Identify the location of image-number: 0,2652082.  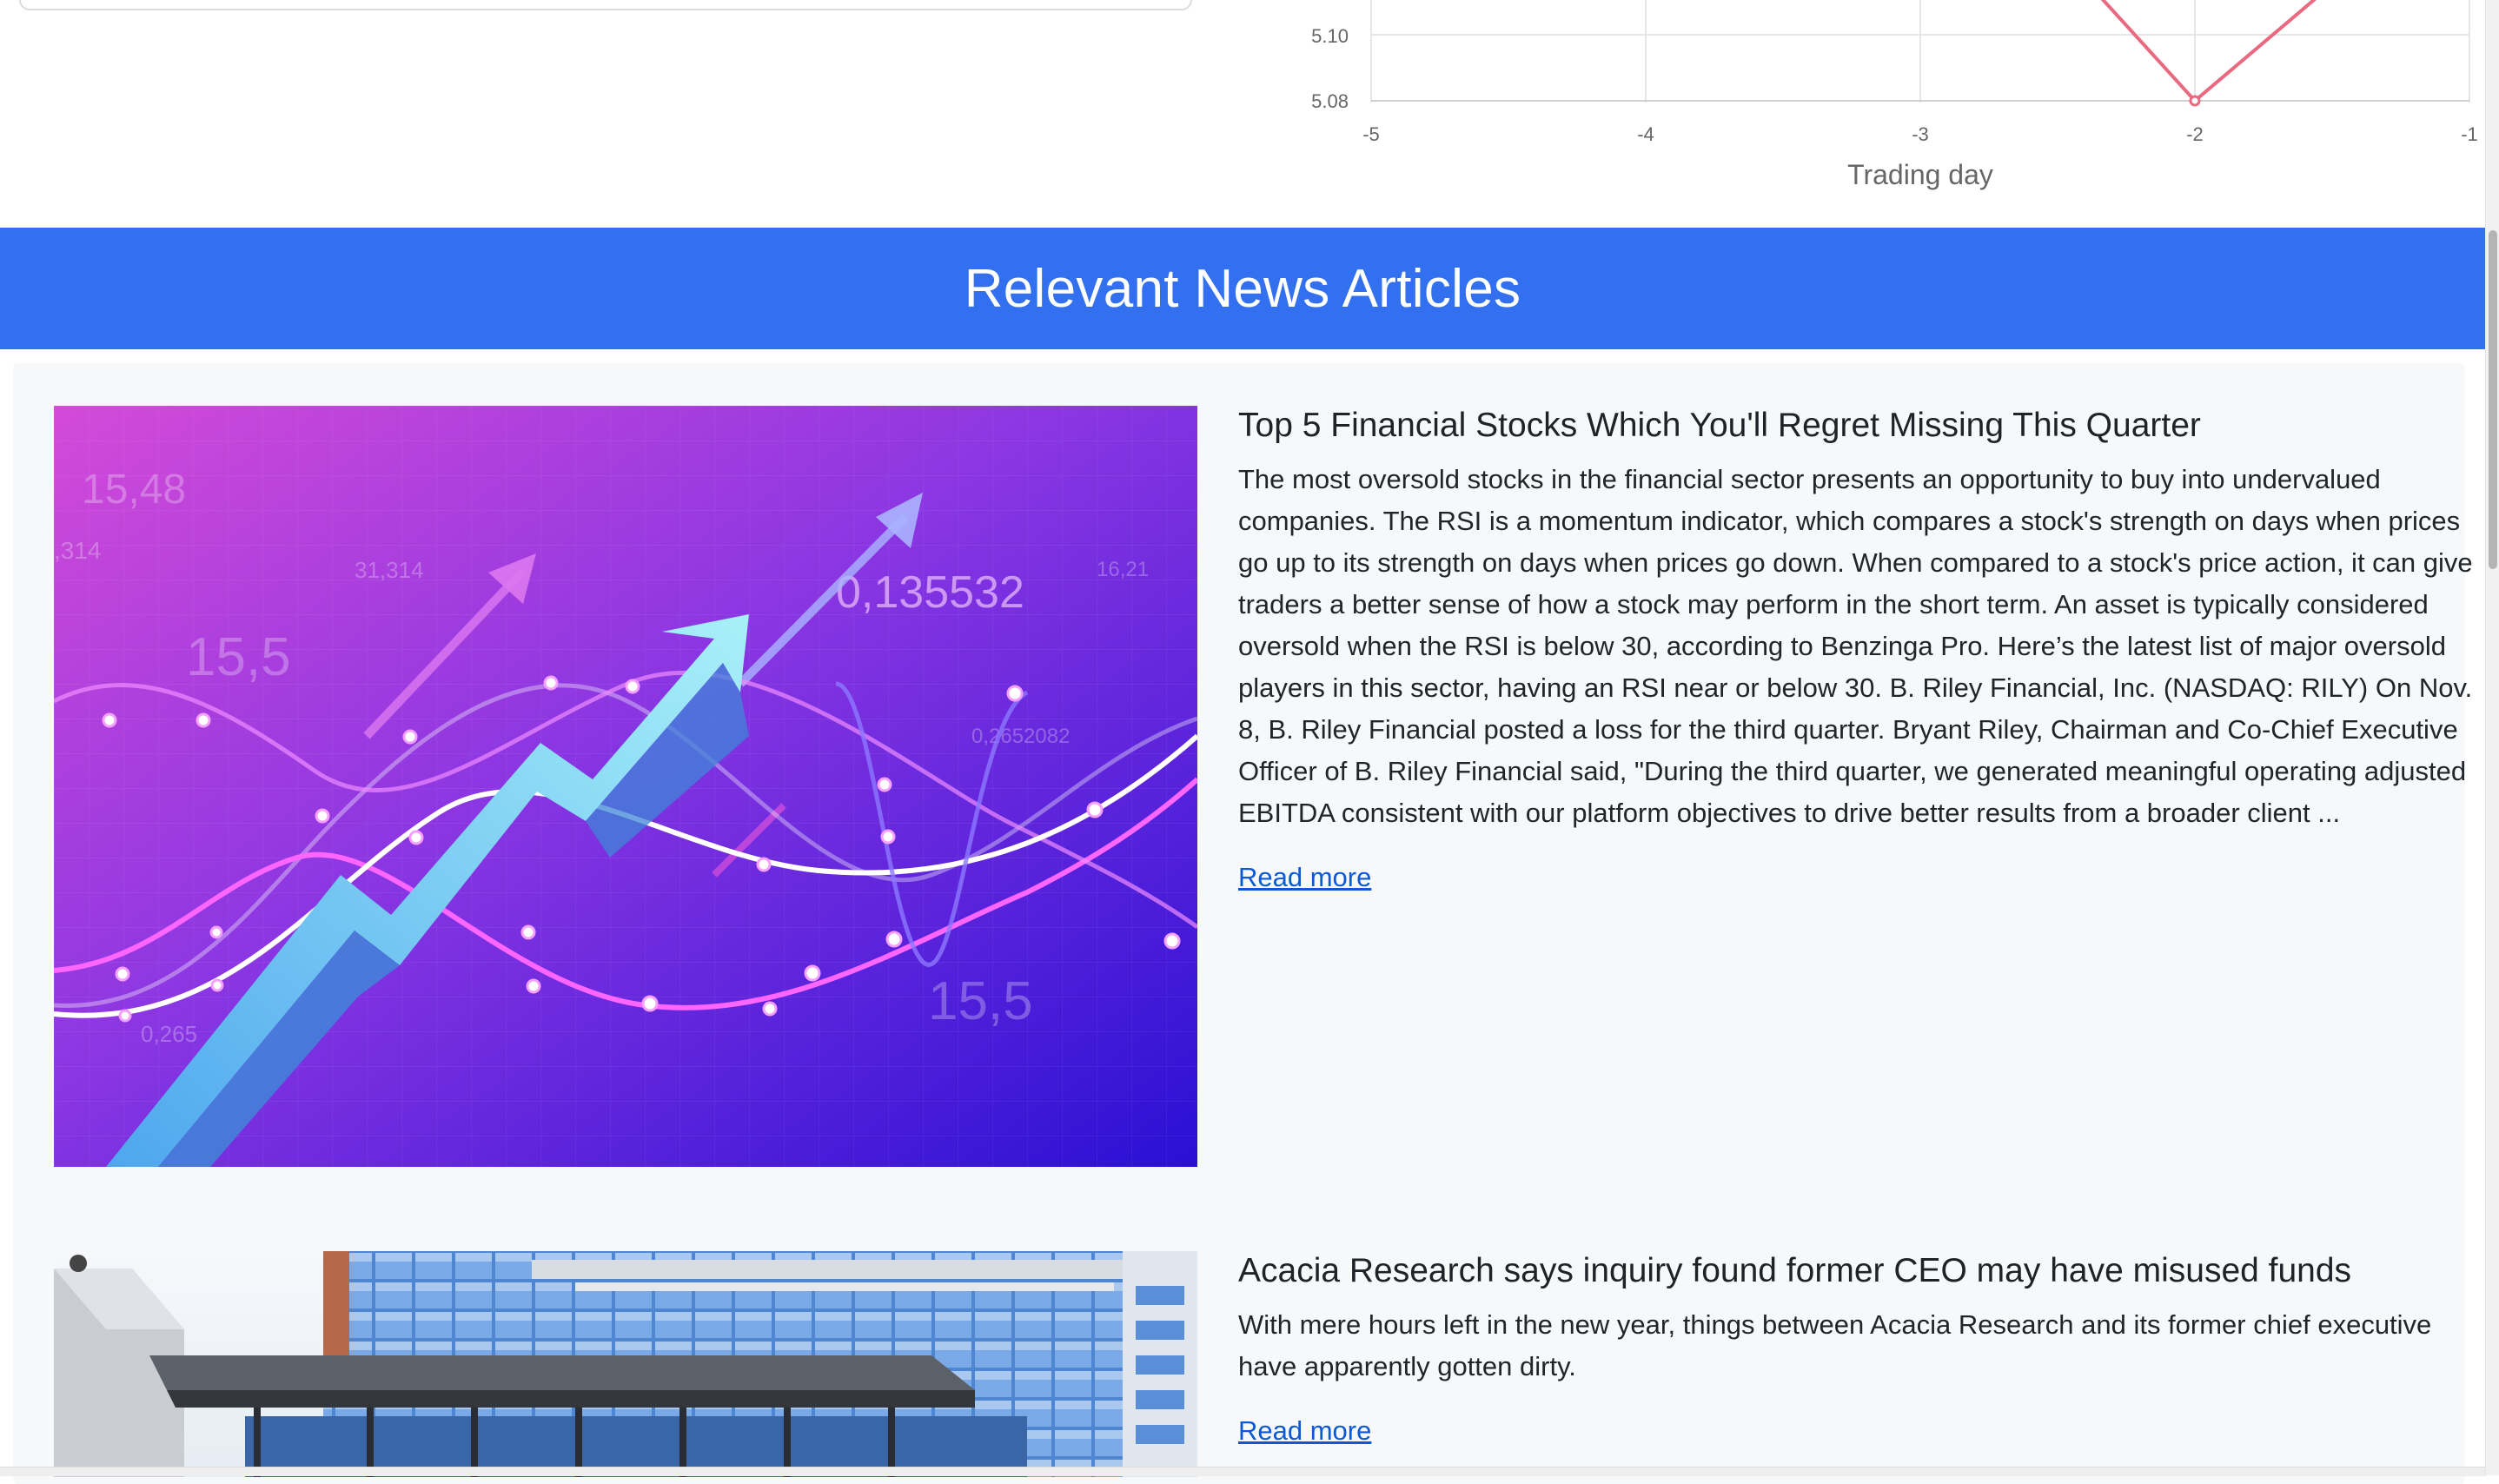
(1020, 736).